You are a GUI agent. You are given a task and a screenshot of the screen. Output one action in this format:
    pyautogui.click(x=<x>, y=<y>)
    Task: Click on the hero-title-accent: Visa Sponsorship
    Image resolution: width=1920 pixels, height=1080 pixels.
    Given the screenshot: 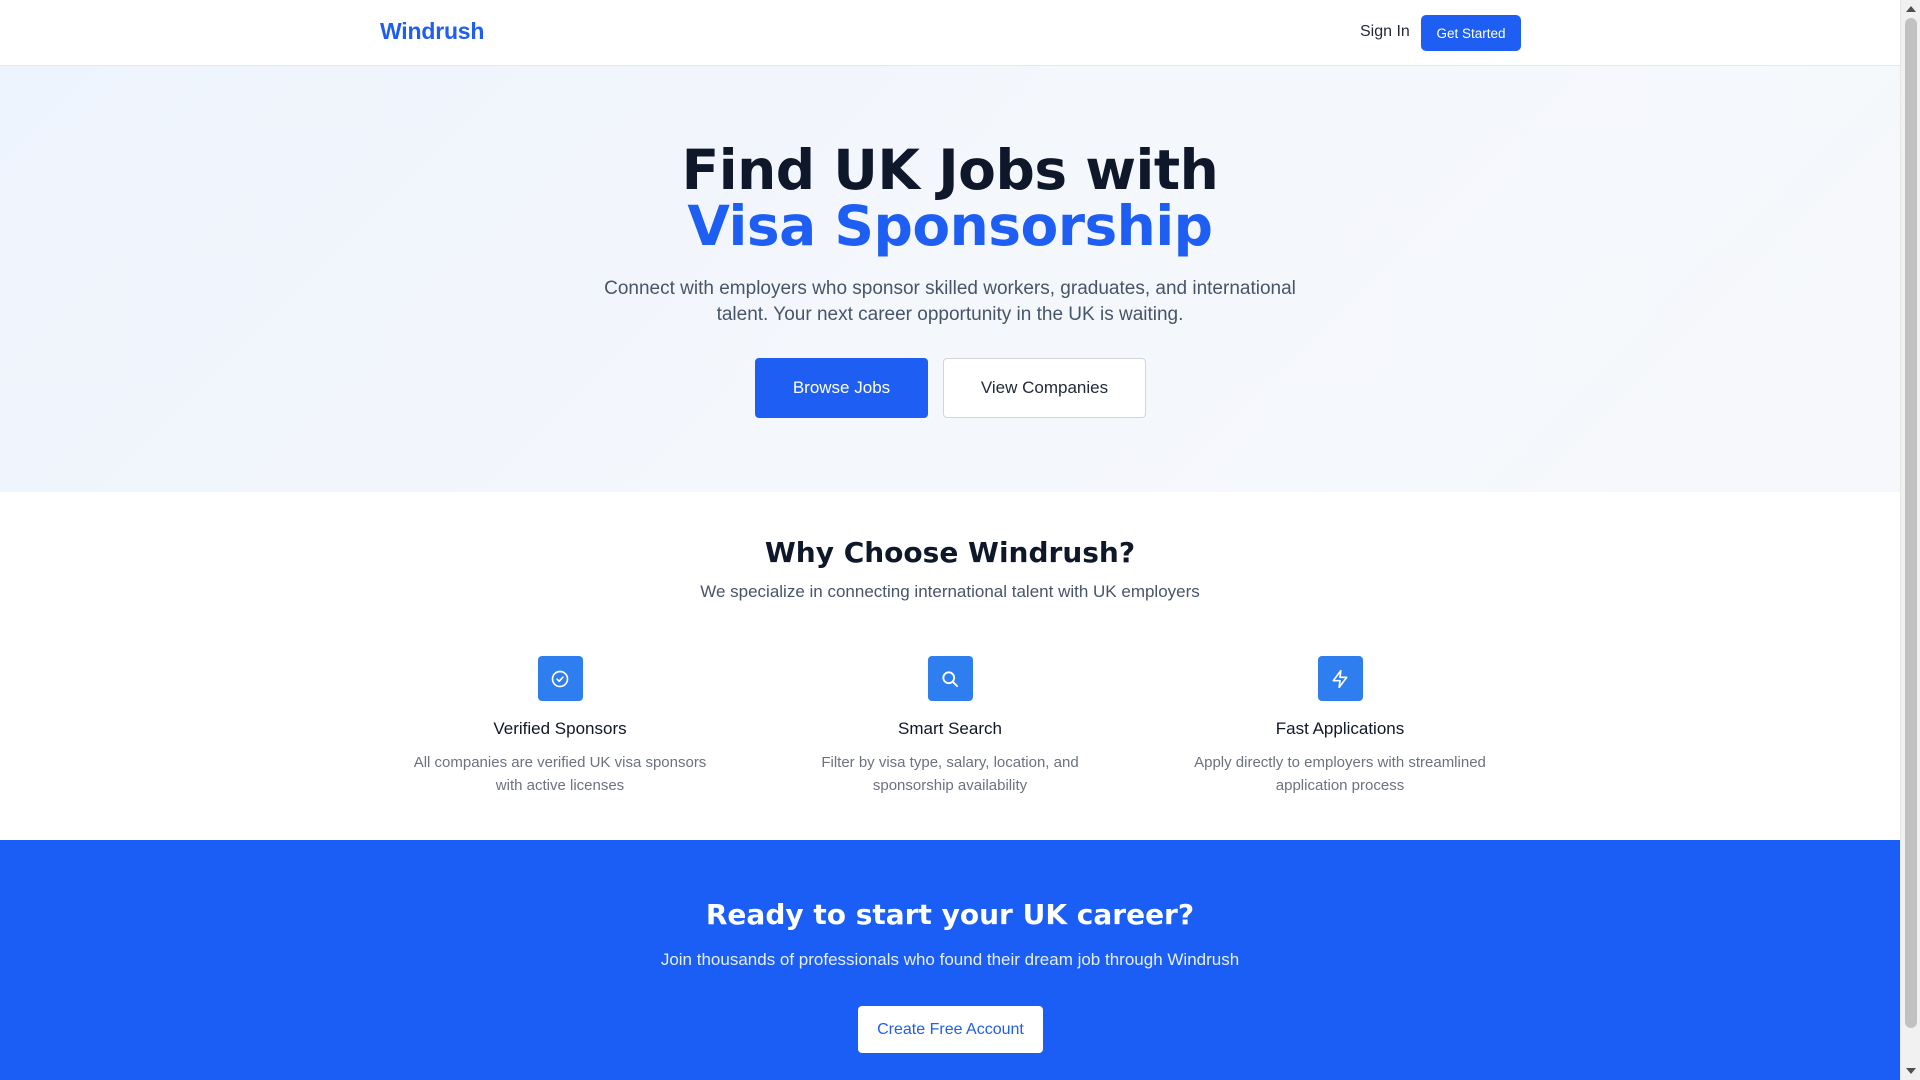 What is the action you would take?
    pyautogui.click(x=950, y=226)
    